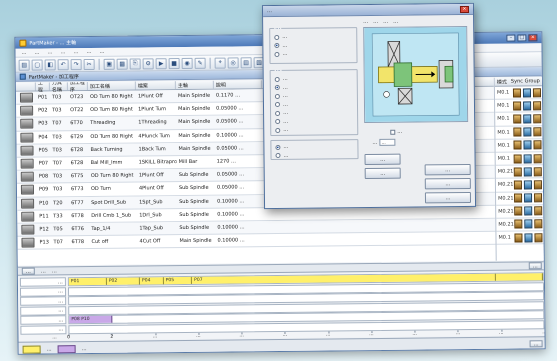 This screenshot has width=557, height=361. What do you see at coordinates (57, 110) in the screenshot?
I see `table-cell-t: T03` at bounding box center [57, 110].